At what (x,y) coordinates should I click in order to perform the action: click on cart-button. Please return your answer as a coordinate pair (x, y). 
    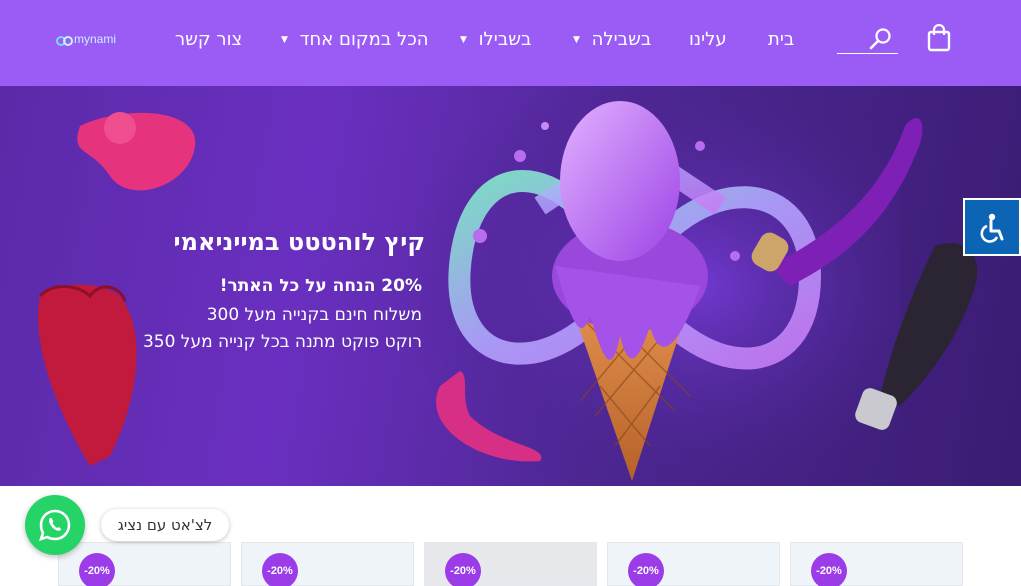
    Looking at the image, I should click on (939, 37).